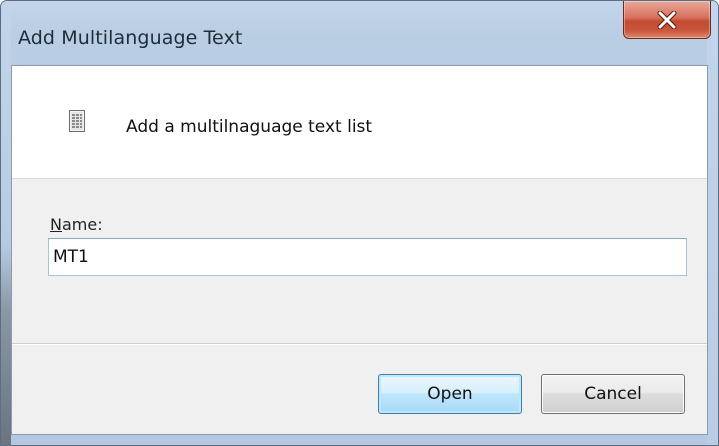 The image size is (719, 446). I want to click on name-label-rest: ame:, so click(82, 224).